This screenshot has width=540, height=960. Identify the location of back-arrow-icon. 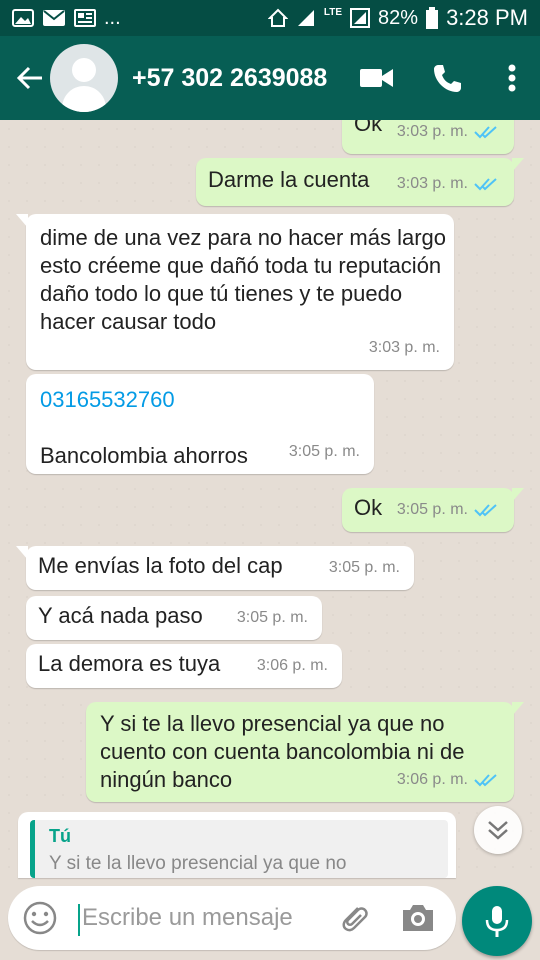
(30, 78).